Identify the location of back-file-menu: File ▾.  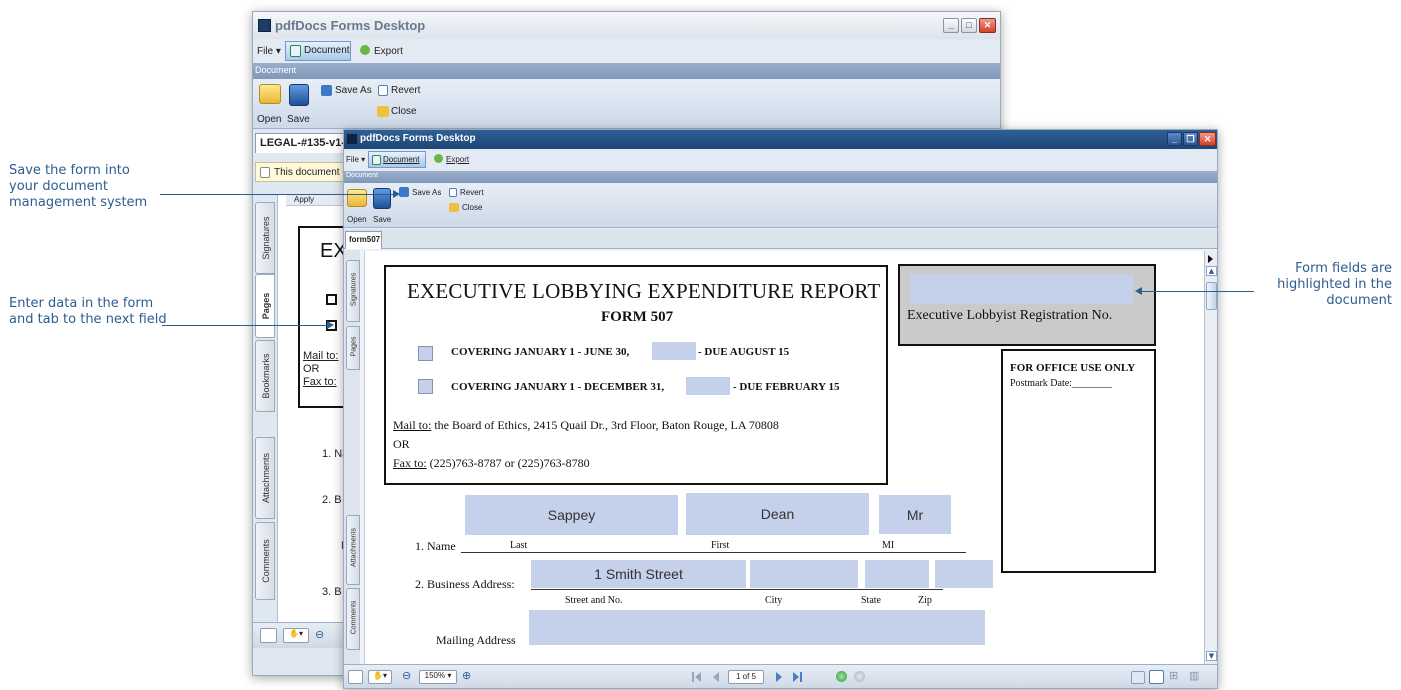
(269, 51).